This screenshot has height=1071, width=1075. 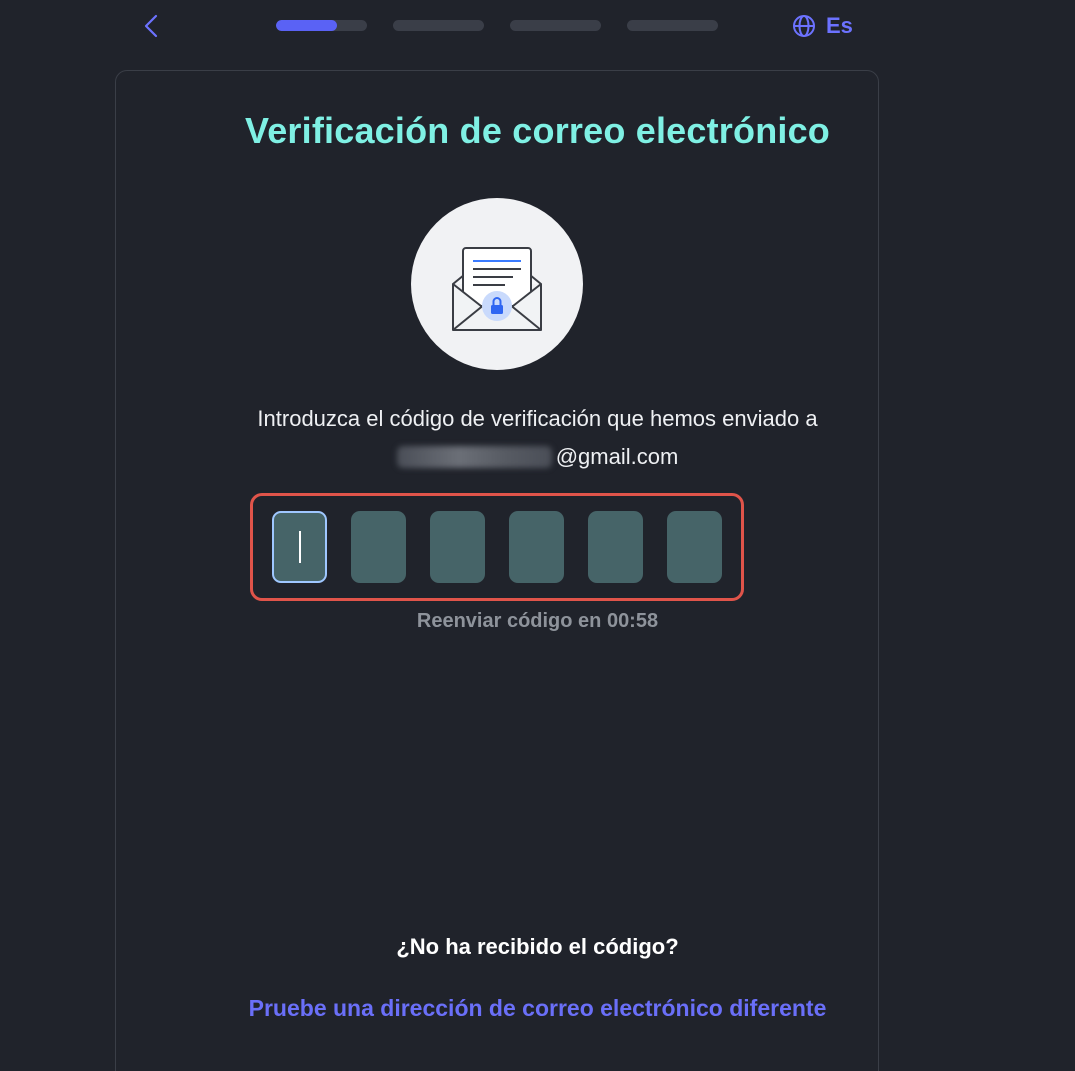 What do you see at coordinates (537, 946) in the screenshot?
I see `no-code-question: ¿No ha recibido el código?` at bounding box center [537, 946].